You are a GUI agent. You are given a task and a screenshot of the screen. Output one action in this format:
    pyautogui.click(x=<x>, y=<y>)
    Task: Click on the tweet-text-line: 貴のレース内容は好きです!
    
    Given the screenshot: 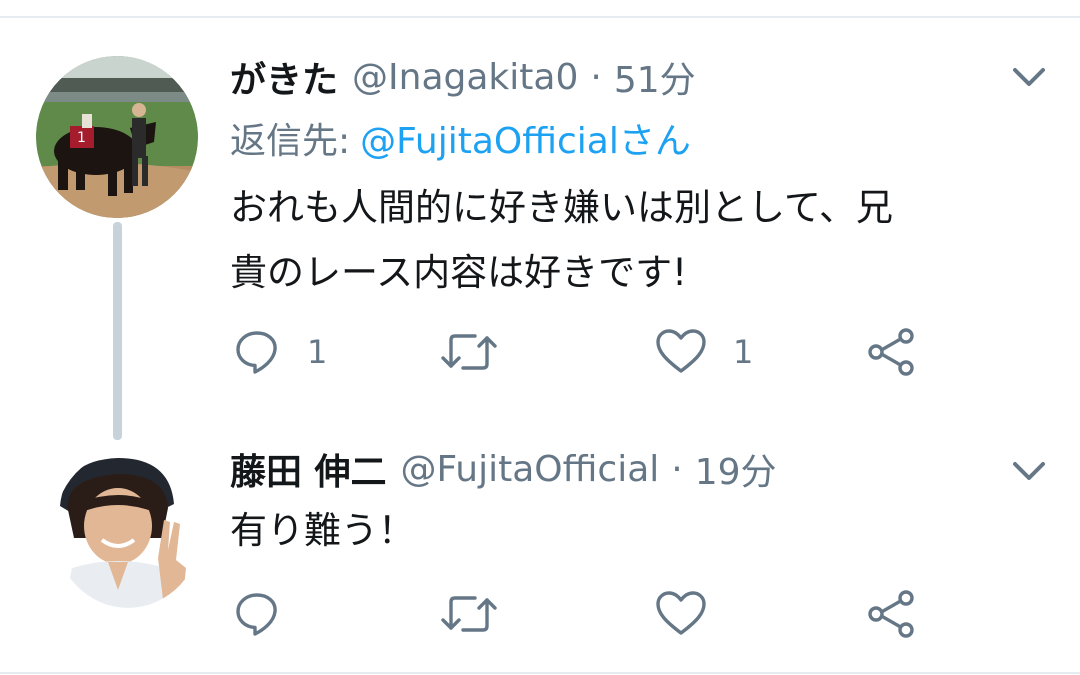 What is the action you would take?
    pyautogui.click(x=458, y=272)
    